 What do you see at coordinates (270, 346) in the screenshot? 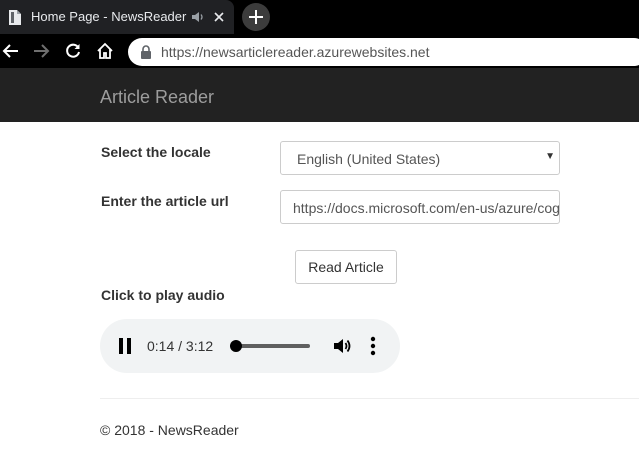
I see `seek-bar` at bounding box center [270, 346].